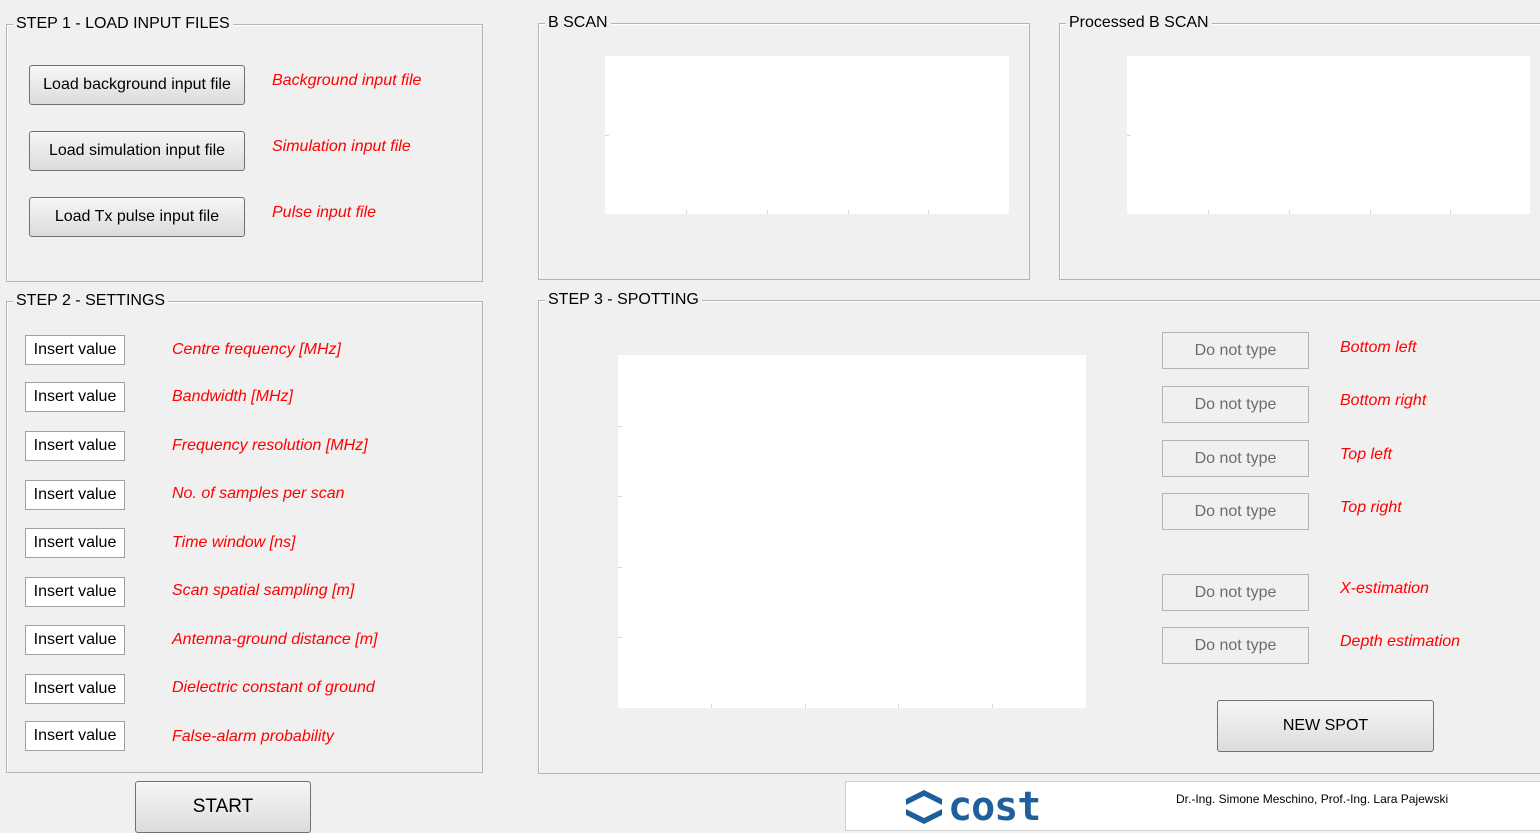 The height and width of the screenshot is (833, 1540). Describe the element at coordinates (75, 640) in the screenshot. I see `antenna-ground-distance-input` at that location.